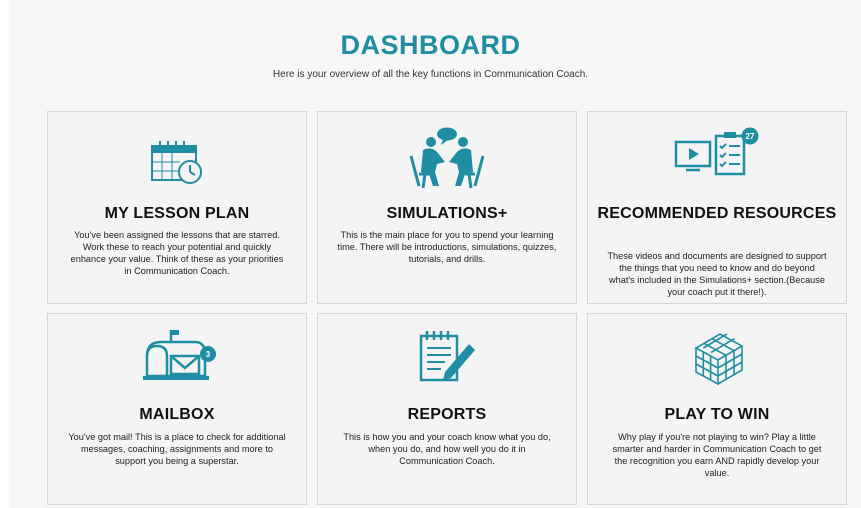  I want to click on report-pencil-icon, so click(447, 357).